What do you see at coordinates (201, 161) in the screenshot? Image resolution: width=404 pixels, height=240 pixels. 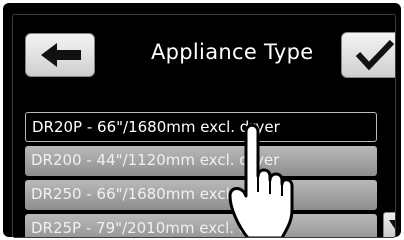 I see `list-item: DR200 - 44"/1120mm excl. dryer` at bounding box center [201, 161].